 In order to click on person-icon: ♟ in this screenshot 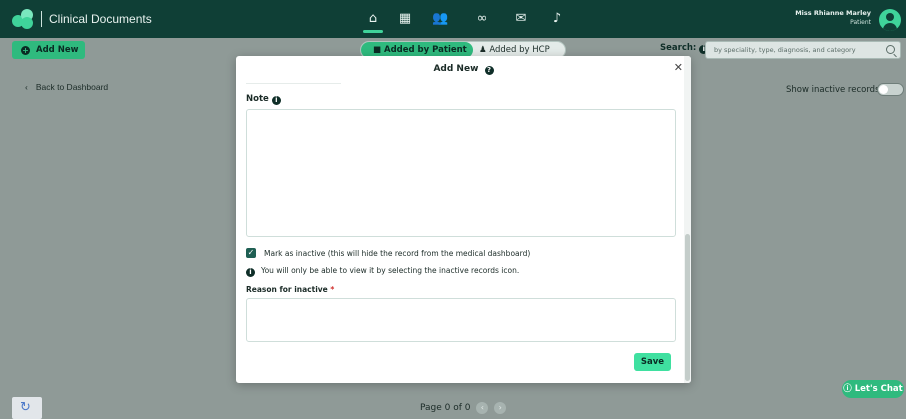, I will do `click(484, 50)`.